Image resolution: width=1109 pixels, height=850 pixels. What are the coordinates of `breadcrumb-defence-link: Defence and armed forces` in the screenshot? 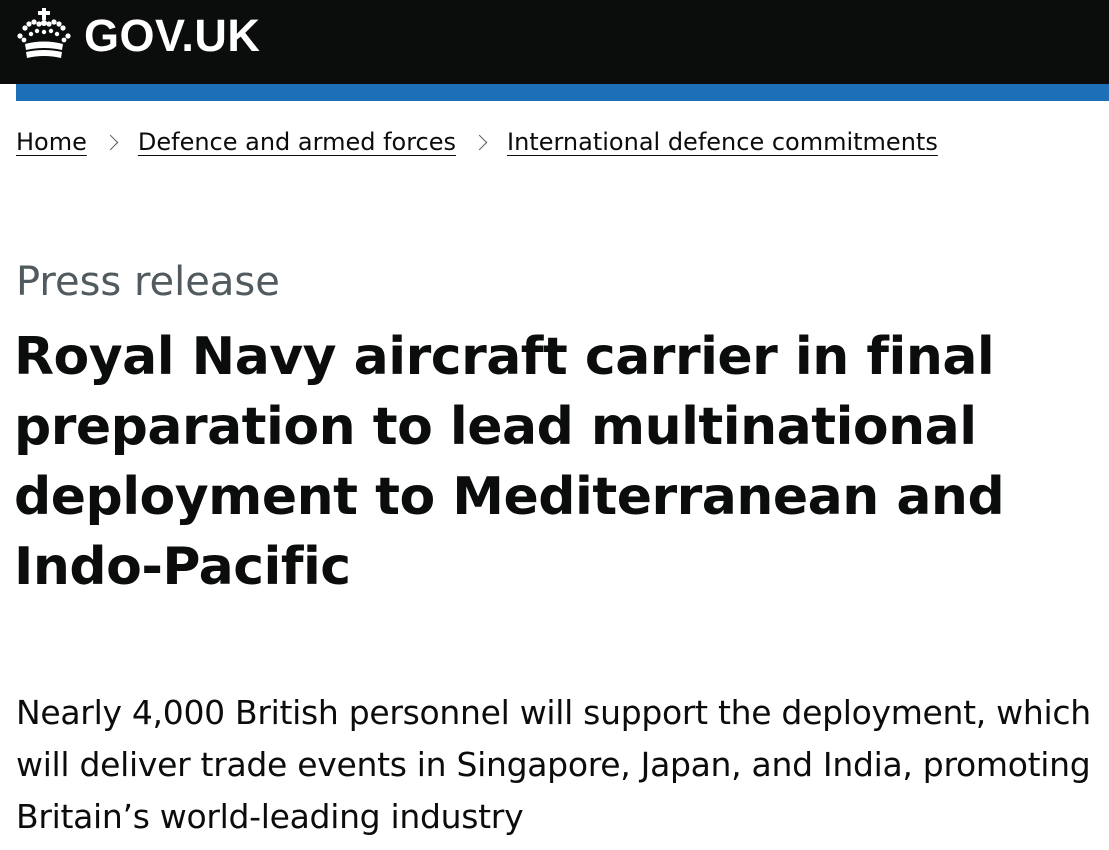 It's located at (297, 142).